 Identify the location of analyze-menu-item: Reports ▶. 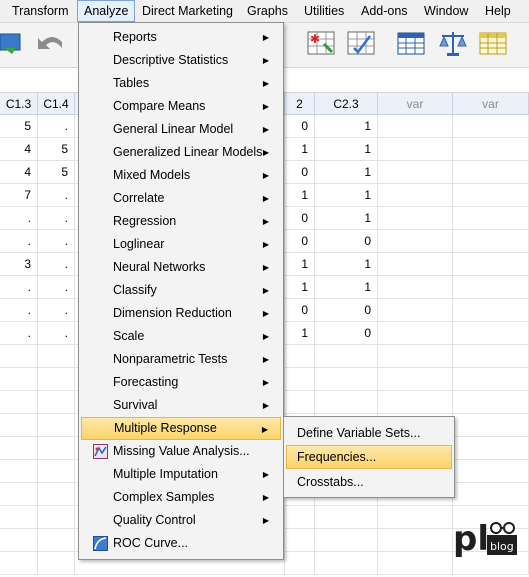
(181, 37).